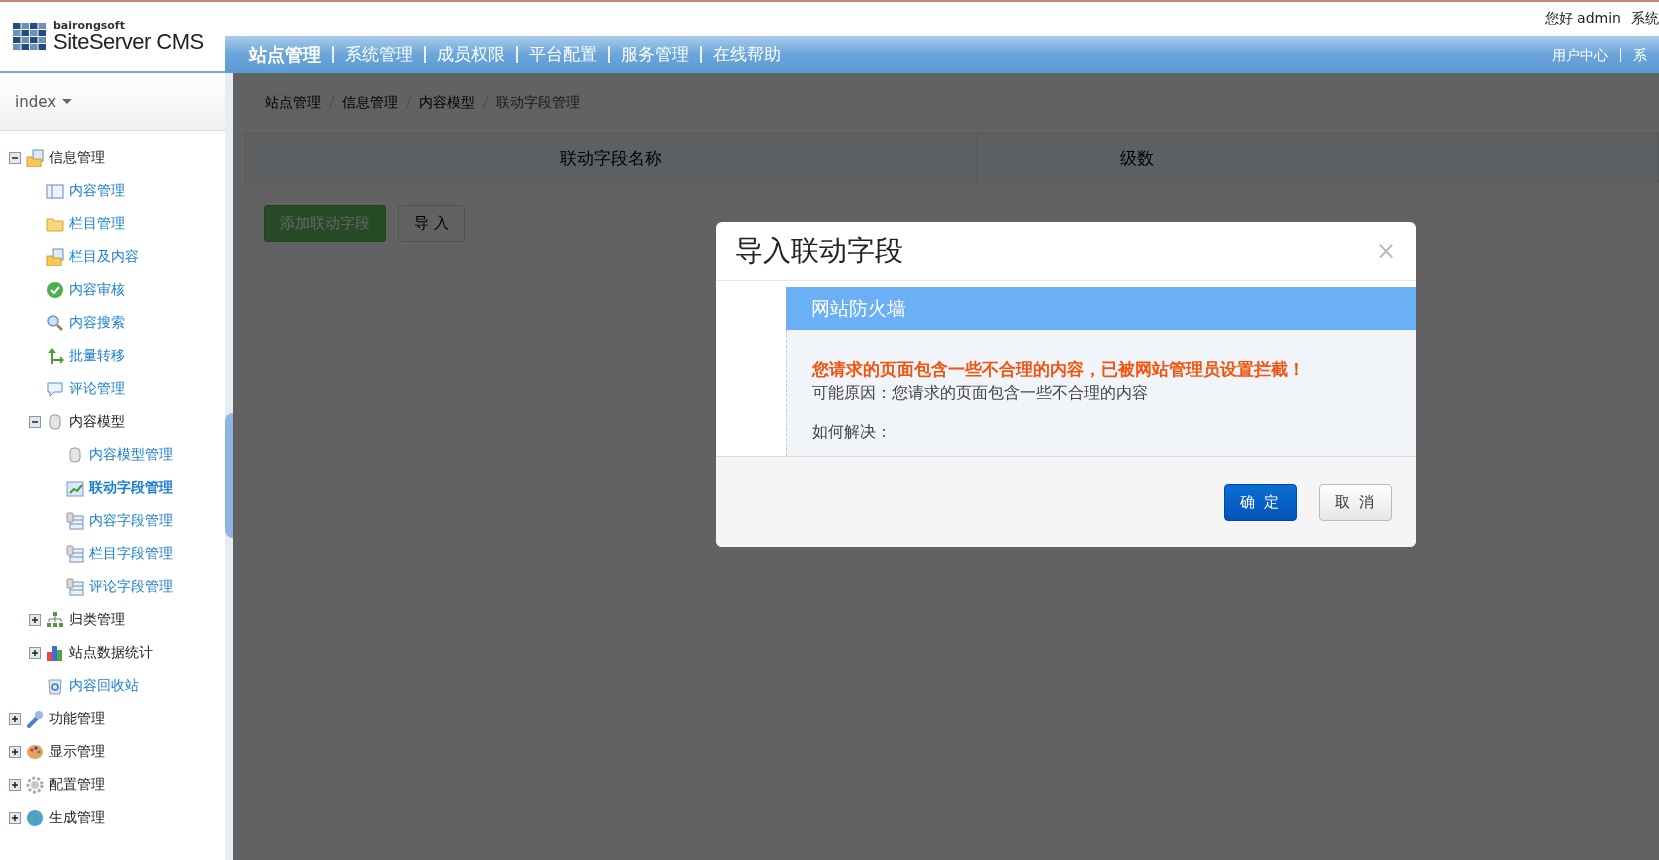 Image resolution: width=1659 pixels, height=860 pixels. What do you see at coordinates (97, 388) in the screenshot?
I see `tree-item: 评论管理` at bounding box center [97, 388].